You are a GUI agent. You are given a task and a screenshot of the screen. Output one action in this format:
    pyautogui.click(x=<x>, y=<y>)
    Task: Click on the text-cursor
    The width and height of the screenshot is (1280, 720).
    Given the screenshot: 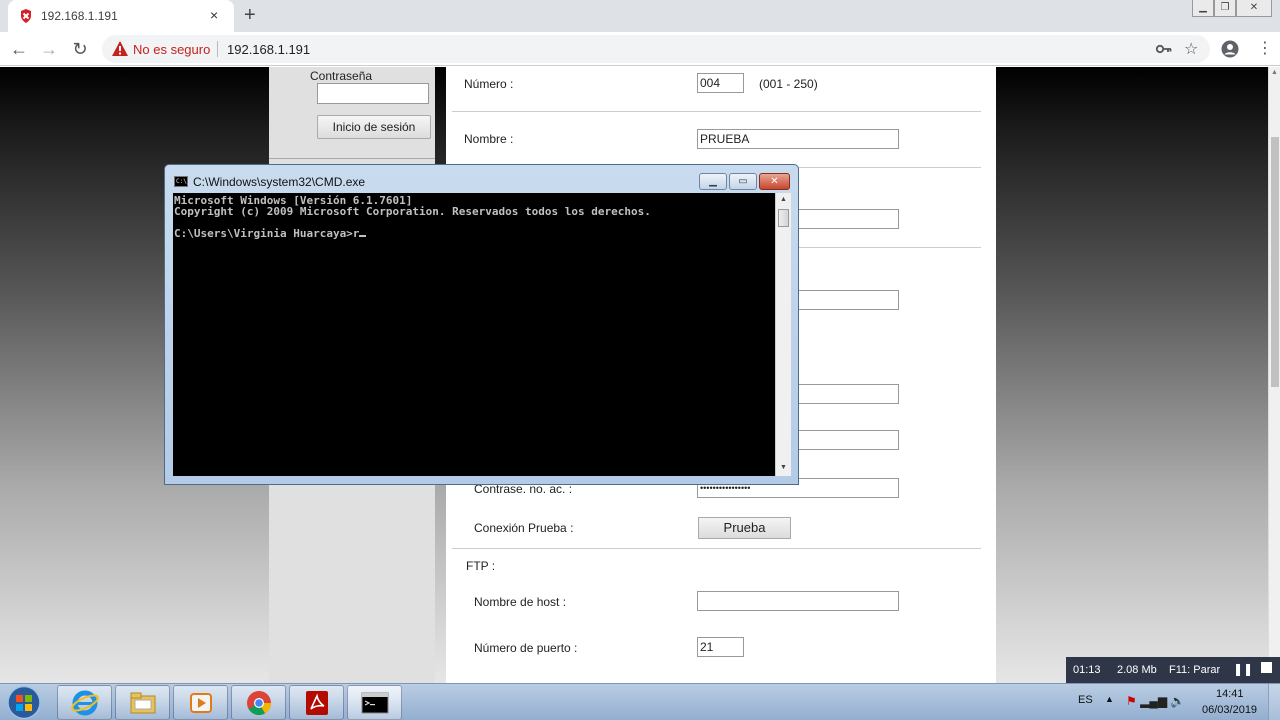 What is the action you would take?
    pyautogui.click(x=363, y=236)
    